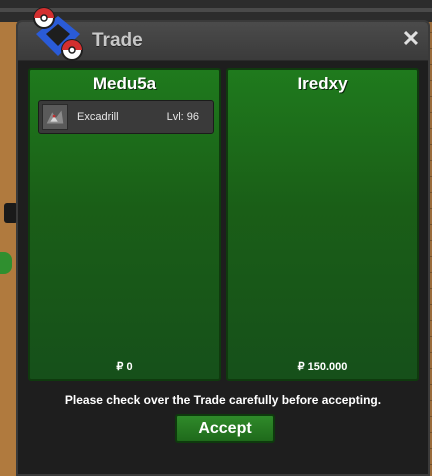 Image resolution: width=432 pixels, height=476 pixels. Describe the element at coordinates (124, 83) in the screenshot. I see `player-name-left: Medu5a` at that location.